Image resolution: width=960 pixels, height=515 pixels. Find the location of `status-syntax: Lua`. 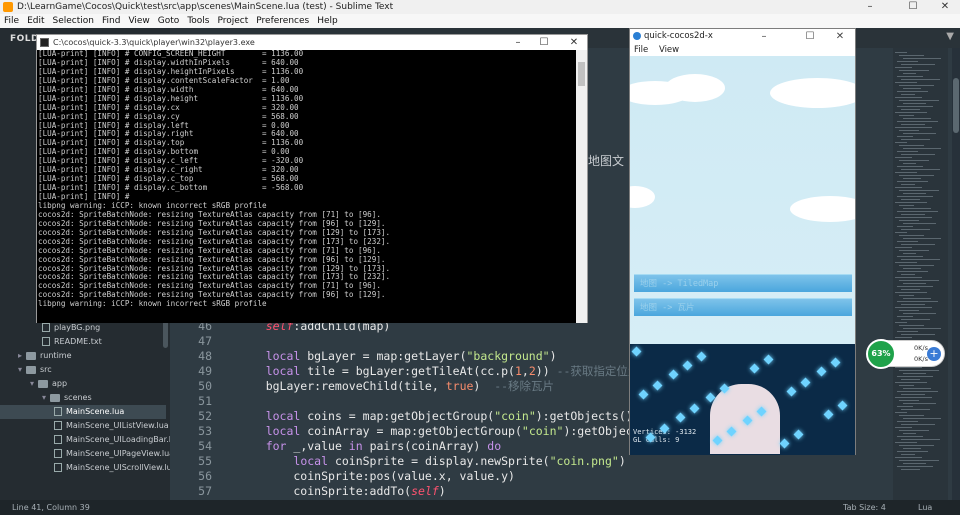

status-syntax: Lua is located at coordinates (925, 507).